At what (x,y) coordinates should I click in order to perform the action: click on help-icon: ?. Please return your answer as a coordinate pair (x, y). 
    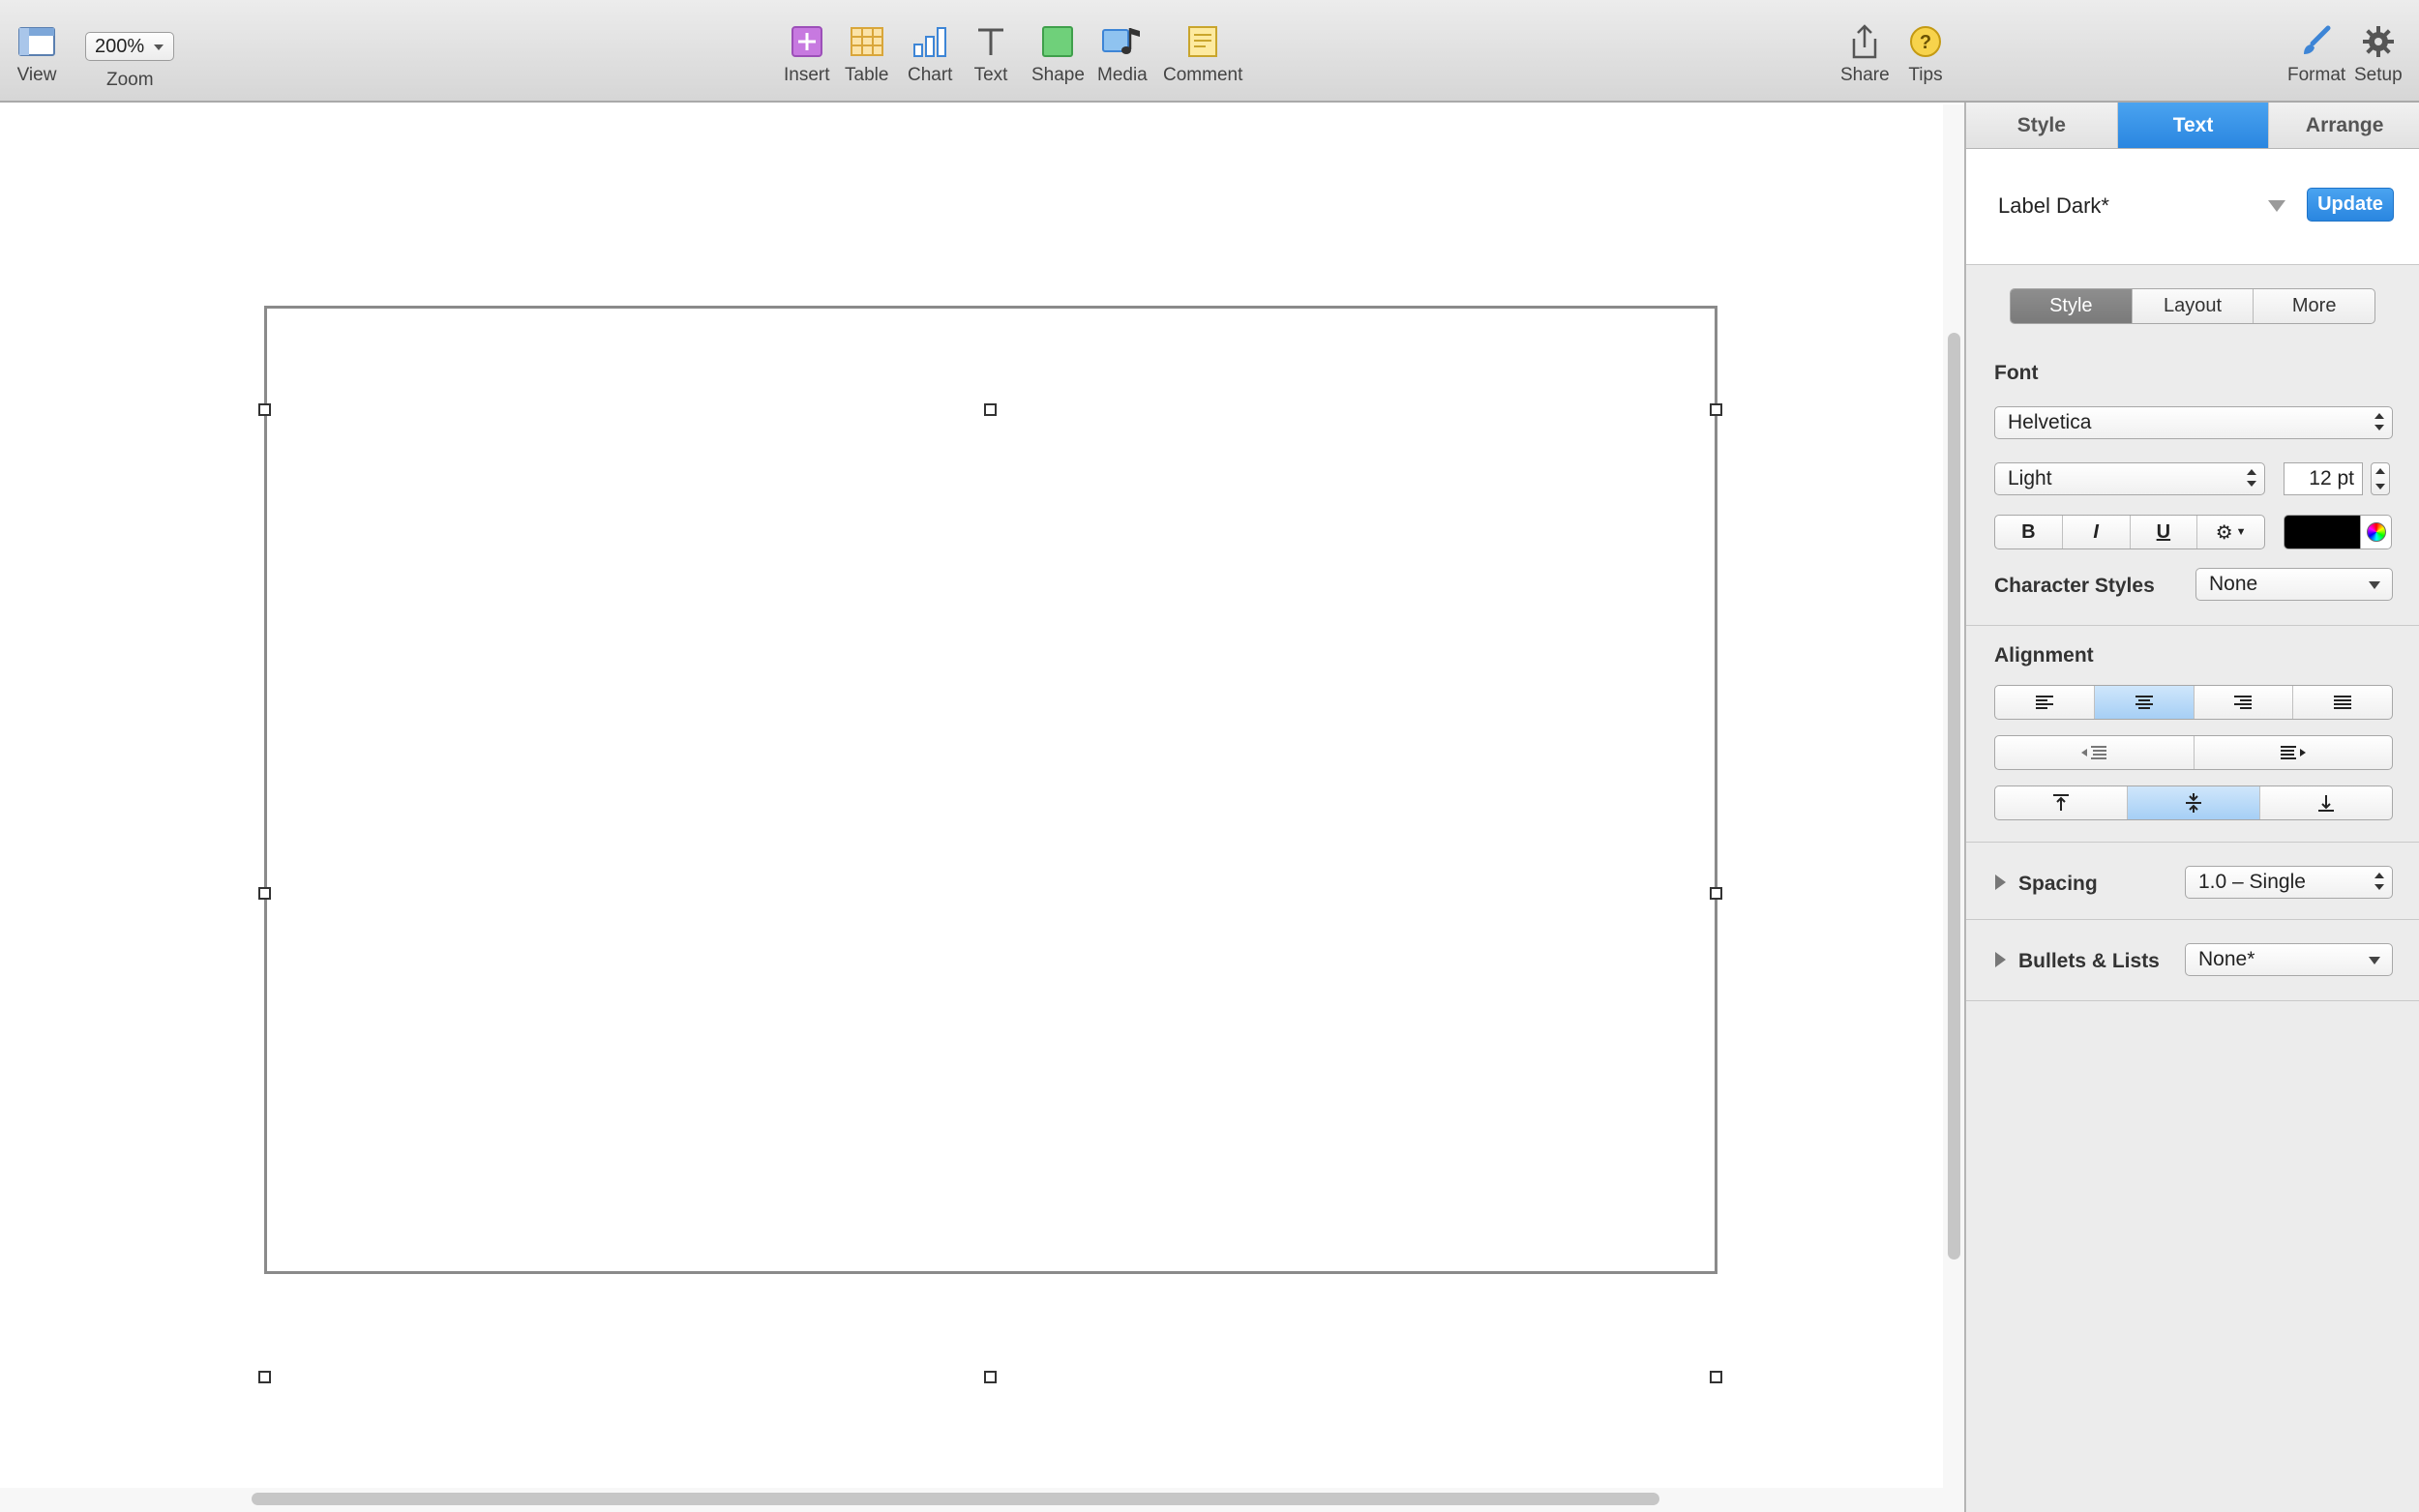
    Looking at the image, I should click on (1926, 41).